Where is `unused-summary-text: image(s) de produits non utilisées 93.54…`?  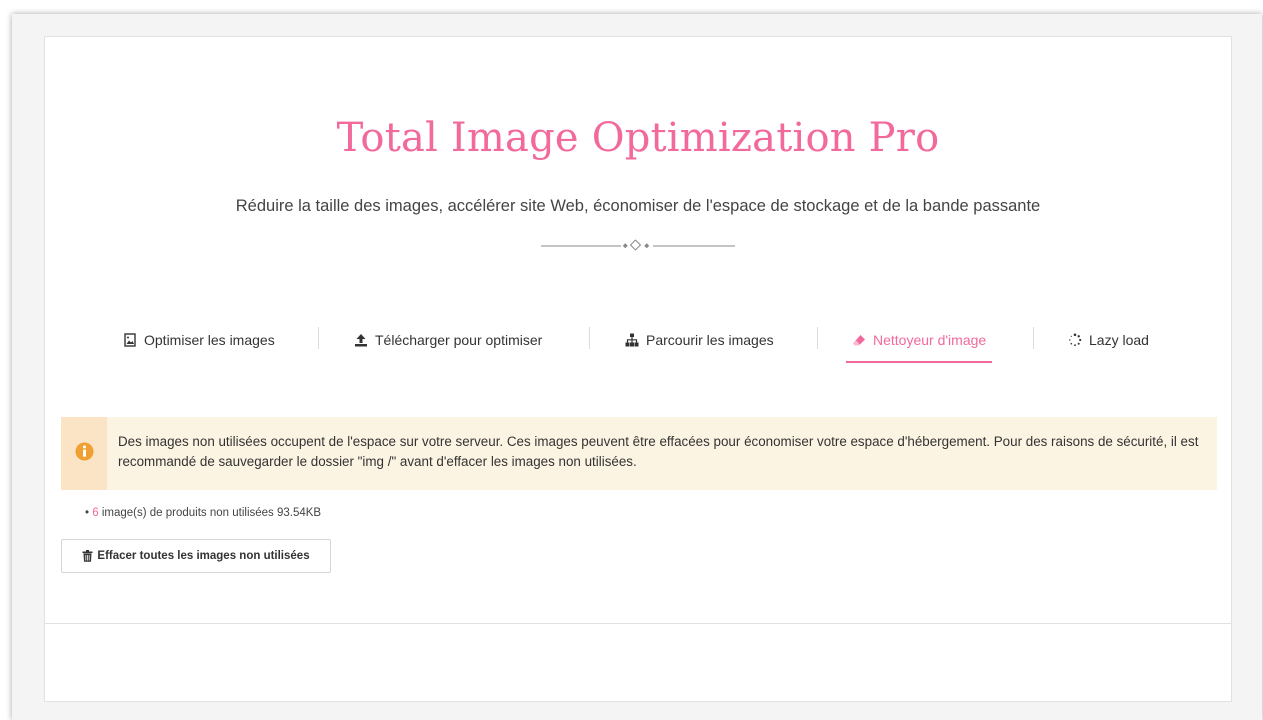 unused-summary-text: image(s) de produits non utilisées 93.54… is located at coordinates (211, 513).